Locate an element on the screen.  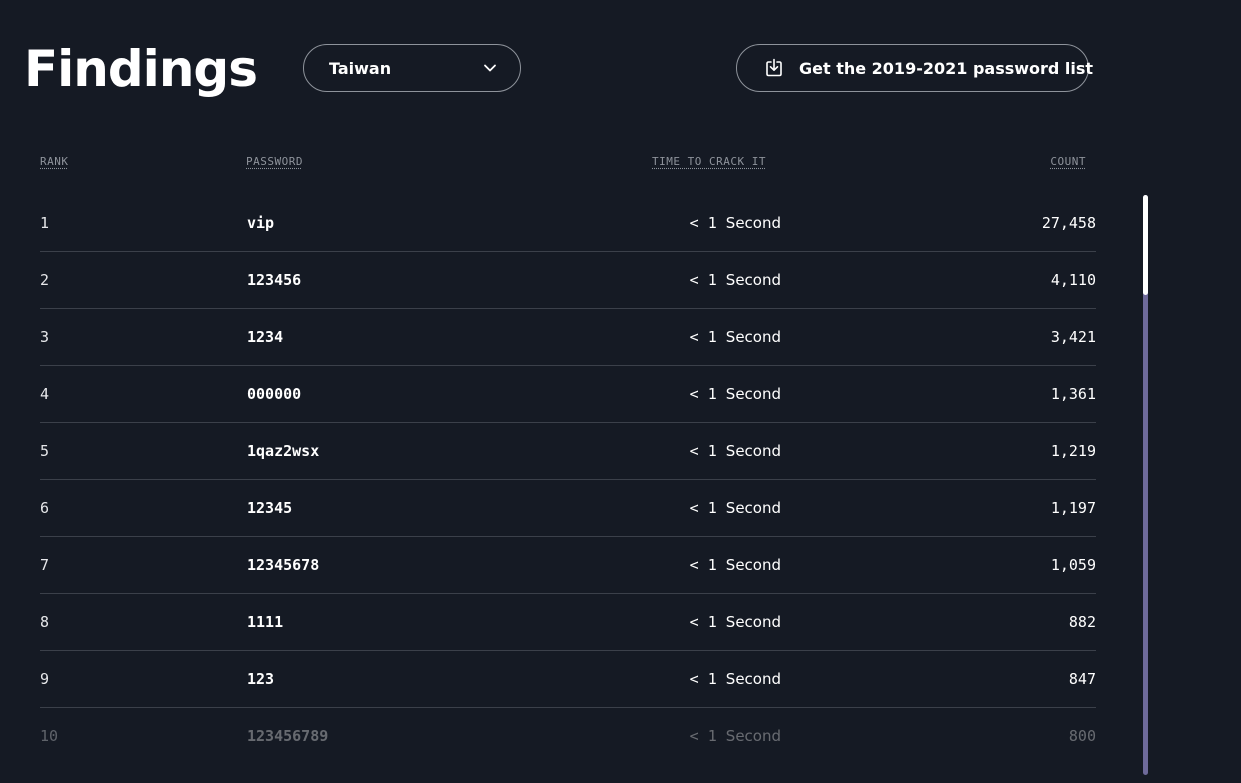
table-row: 7 12345678 < 1 Second 1,059 is located at coordinates (568, 565).